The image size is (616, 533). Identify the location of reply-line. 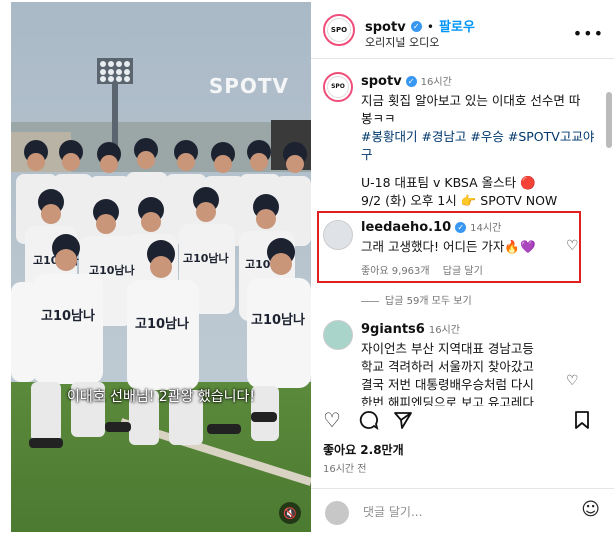
(370, 301).